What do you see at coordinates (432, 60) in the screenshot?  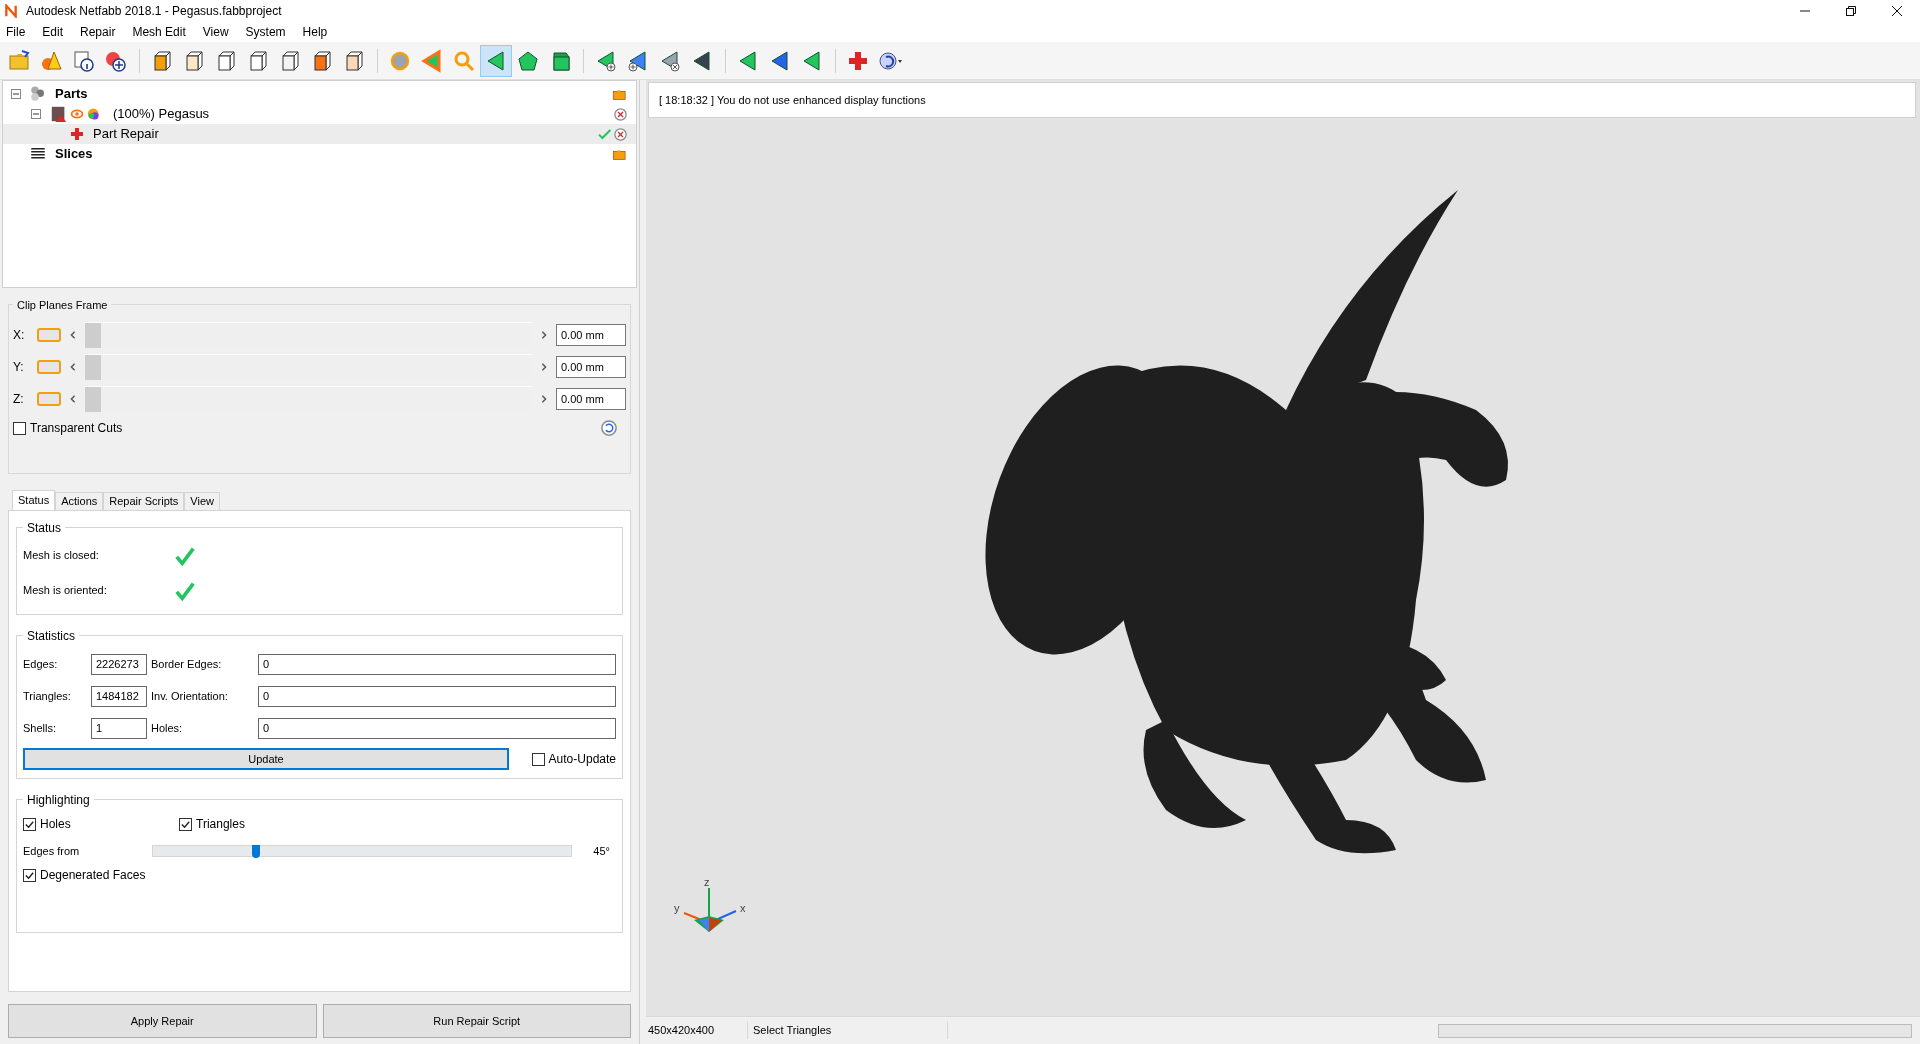 I see `triangle-icon` at bounding box center [432, 60].